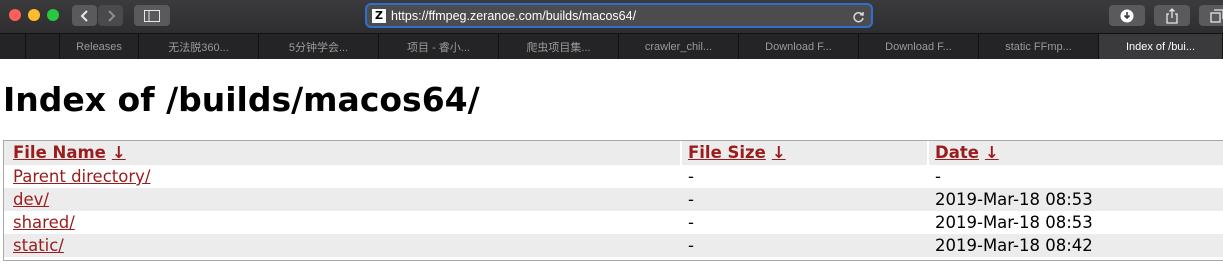 This screenshot has width=1223, height=270. What do you see at coordinates (15, 15) in the screenshot?
I see `close-window-button` at bounding box center [15, 15].